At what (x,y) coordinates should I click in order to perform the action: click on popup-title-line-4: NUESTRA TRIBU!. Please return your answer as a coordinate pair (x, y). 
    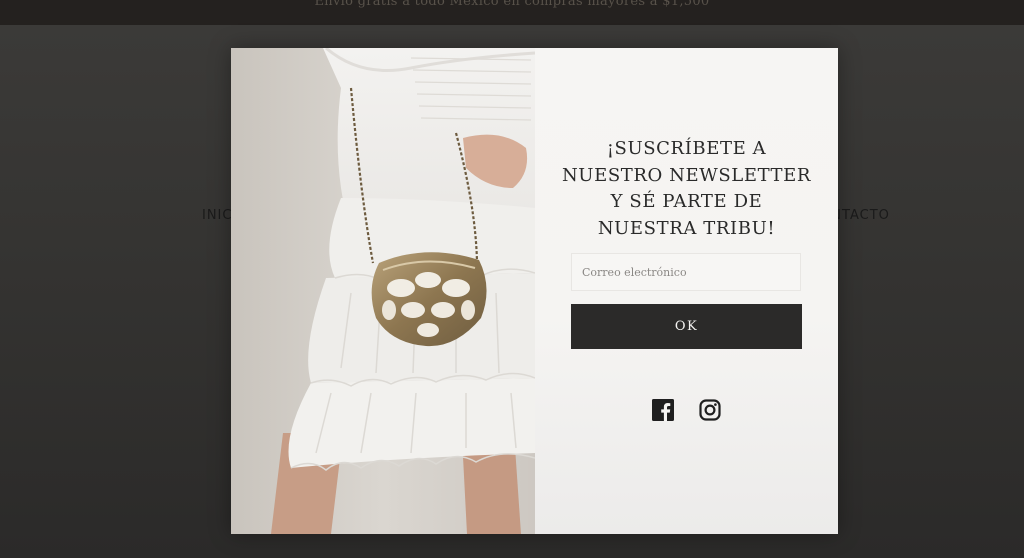
    Looking at the image, I should click on (686, 228).